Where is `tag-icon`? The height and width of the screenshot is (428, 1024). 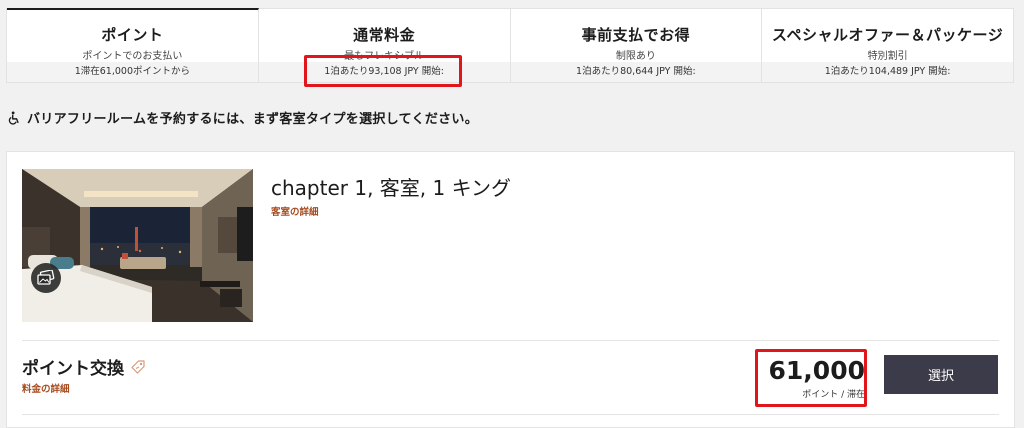 tag-icon is located at coordinates (138, 366).